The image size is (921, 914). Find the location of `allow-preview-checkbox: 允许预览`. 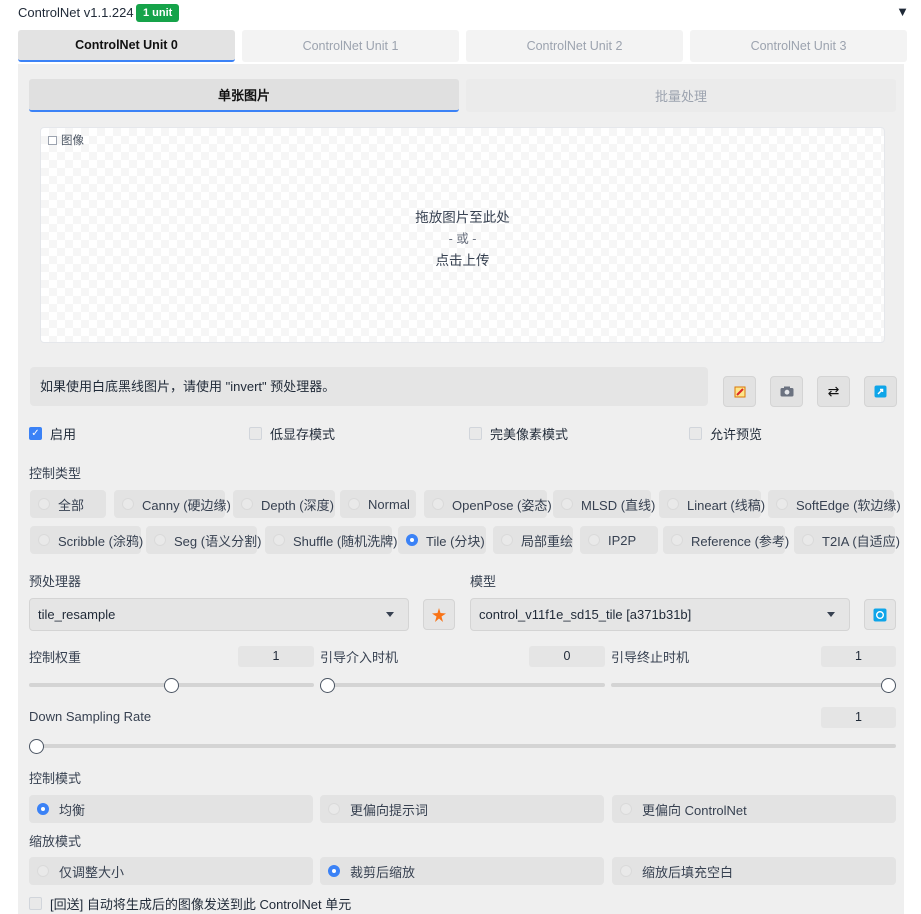

allow-preview-checkbox: 允许预览 is located at coordinates (725, 433).